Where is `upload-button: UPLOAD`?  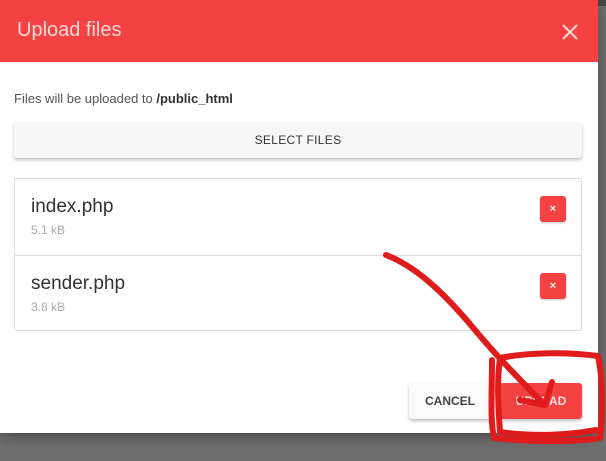
upload-button: UPLOAD is located at coordinates (541, 401).